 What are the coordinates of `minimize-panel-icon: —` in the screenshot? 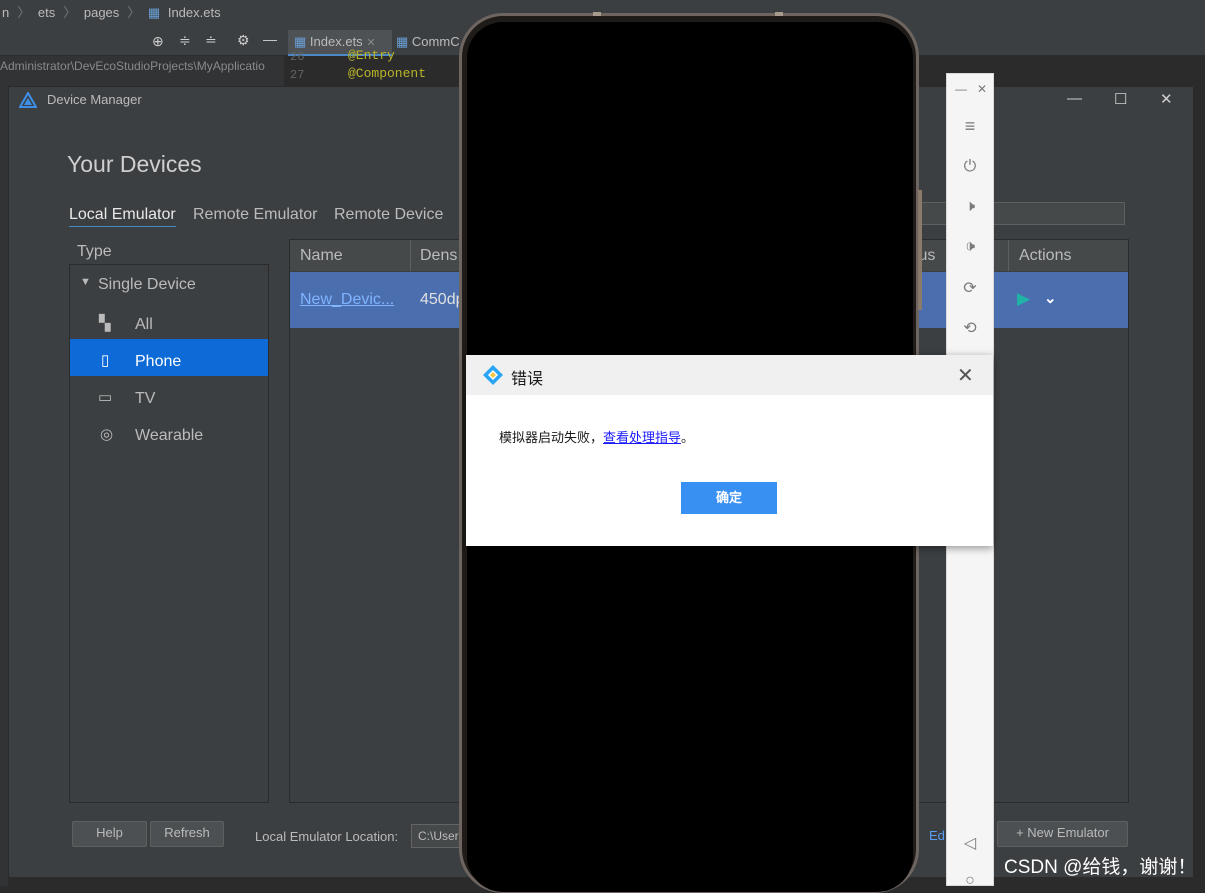 It's located at (270, 39).